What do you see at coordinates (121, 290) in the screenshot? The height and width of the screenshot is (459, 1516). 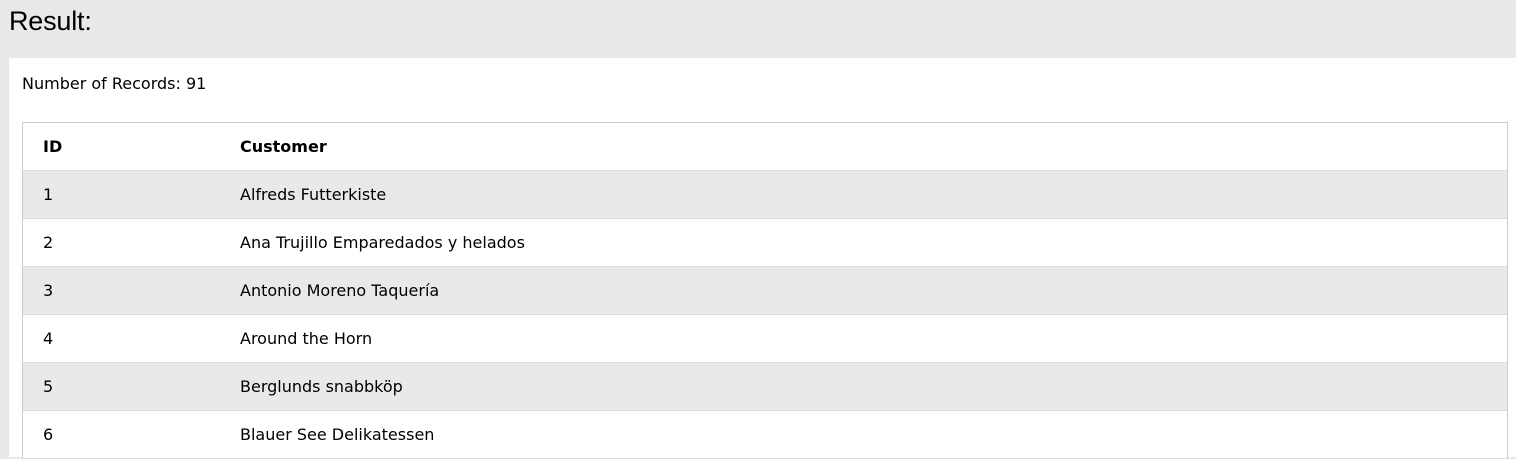 I see `cell-id: 3` at bounding box center [121, 290].